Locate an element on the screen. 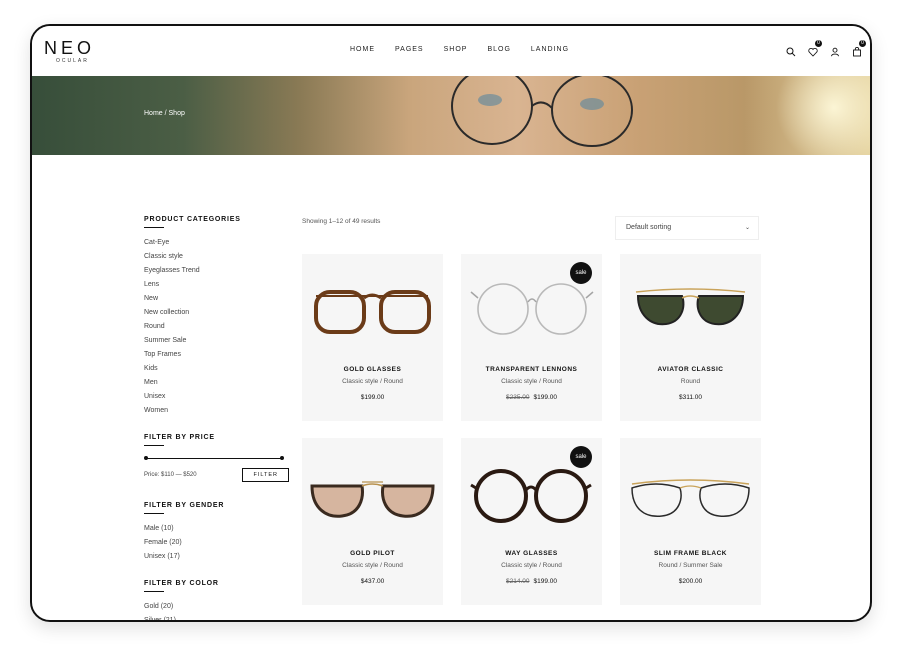 The height and width of the screenshot is (651, 899). price-filter-title: FILTER BY PRICE is located at coordinates (179, 437).